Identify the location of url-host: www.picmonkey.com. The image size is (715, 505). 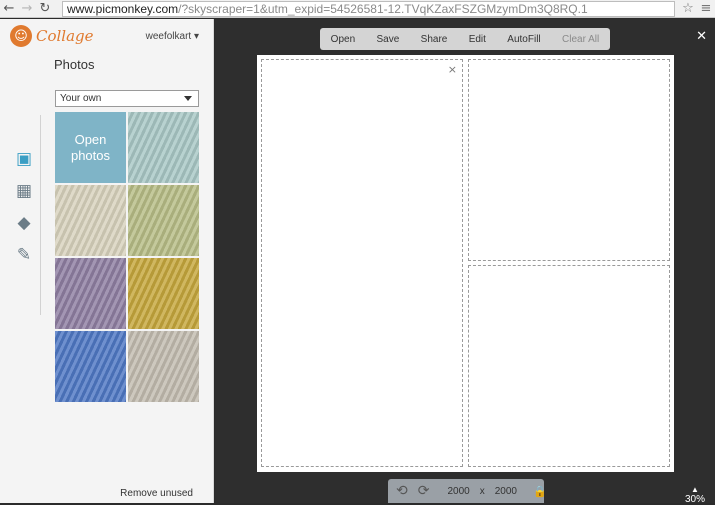
(123, 8).